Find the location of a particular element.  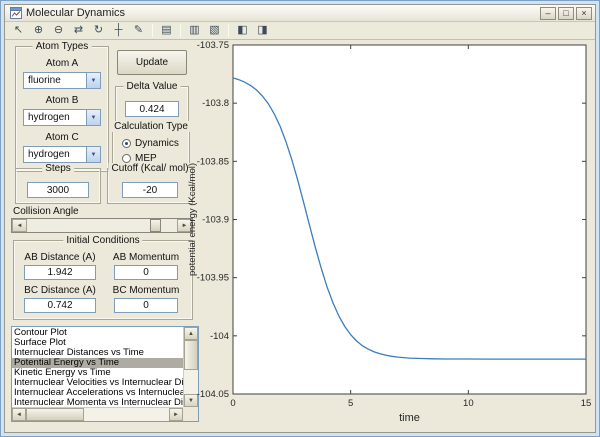

maximize-button: □ is located at coordinates (566, 13).